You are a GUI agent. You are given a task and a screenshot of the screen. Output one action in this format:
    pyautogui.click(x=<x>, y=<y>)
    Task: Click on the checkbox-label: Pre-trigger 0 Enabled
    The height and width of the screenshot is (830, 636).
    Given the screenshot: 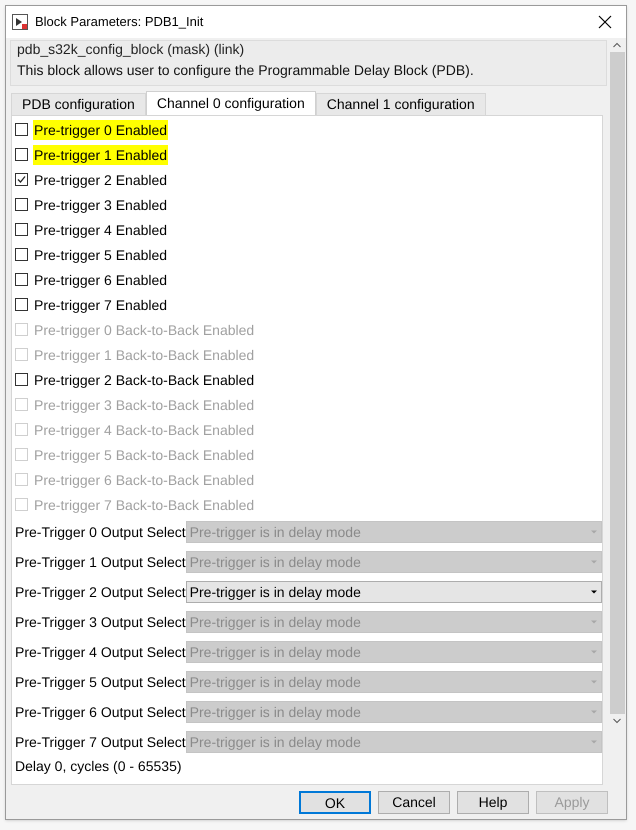 What is the action you would take?
    pyautogui.click(x=100, y=130)
    